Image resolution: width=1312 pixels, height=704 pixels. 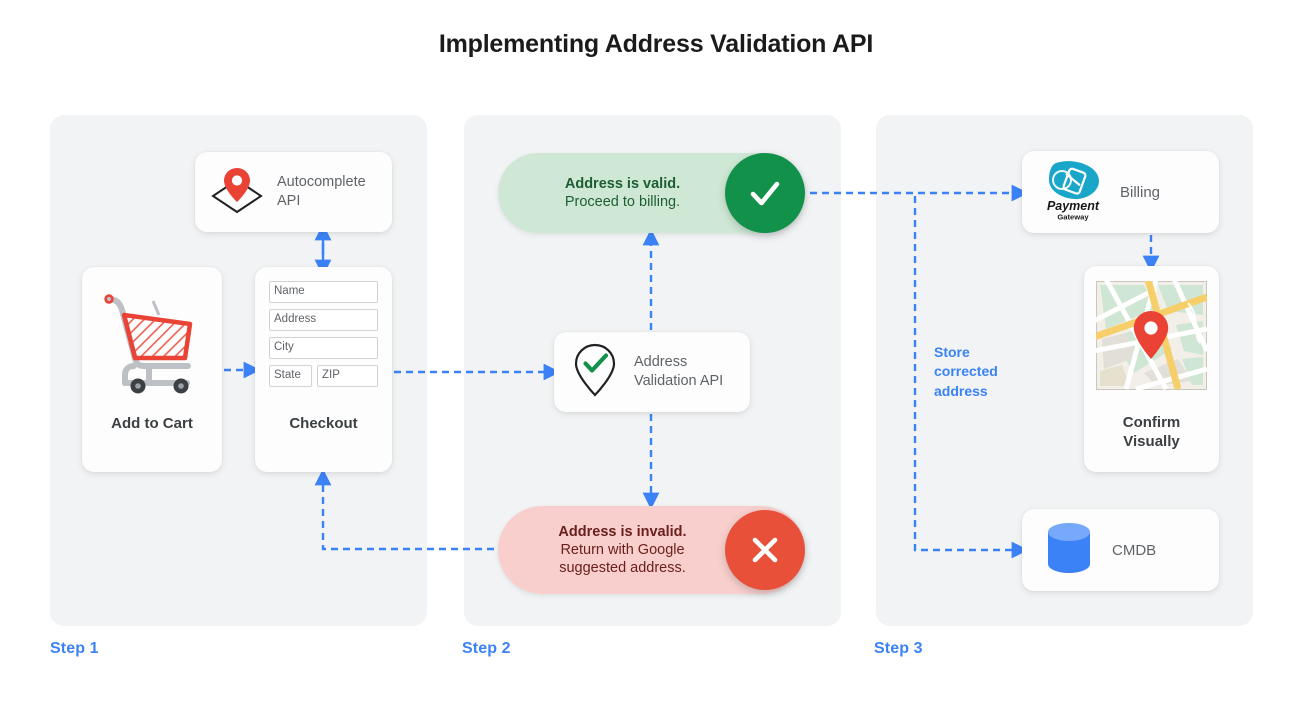 What do you see at coordinates (622, 568) in the screenshot?
I see `address-invalid-line3: suggested address.` at bounding box center [622, 568].